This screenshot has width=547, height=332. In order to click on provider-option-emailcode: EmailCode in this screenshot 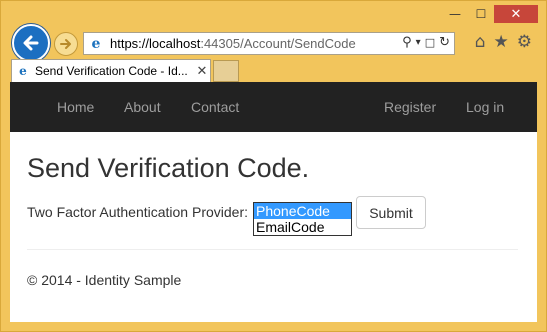, I will do `click(302, 227)`.